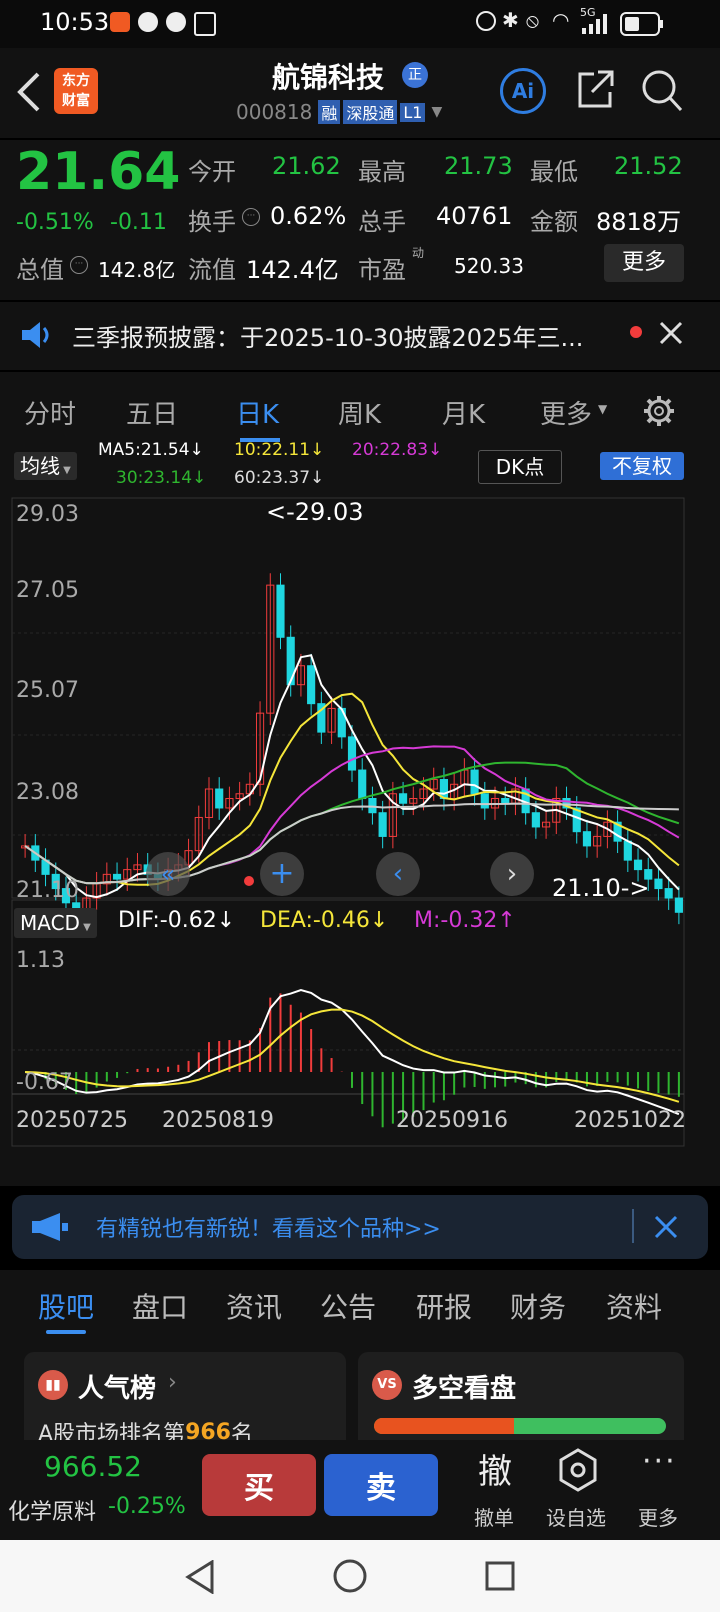  Describe the element at coordinates (444, 1306) in the screenshot. I see `tab-research: 研报` at that location.